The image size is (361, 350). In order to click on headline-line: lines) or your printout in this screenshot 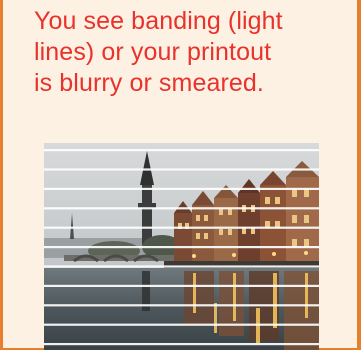, I will do `click(153, 52)`.